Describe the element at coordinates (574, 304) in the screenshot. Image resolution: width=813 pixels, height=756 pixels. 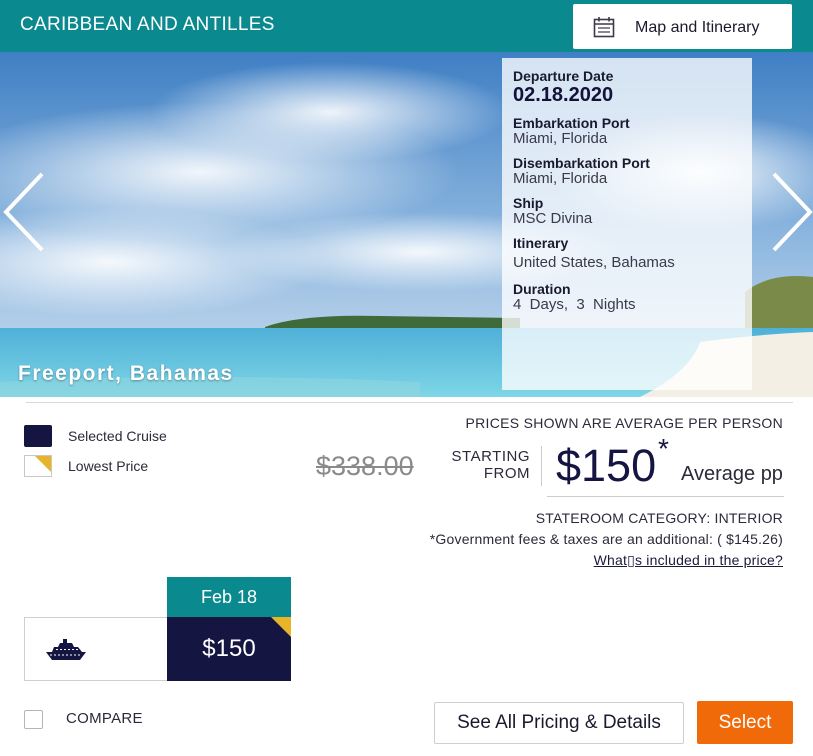
I see `duration-value: 4 Days, 3 Nights` at that location.